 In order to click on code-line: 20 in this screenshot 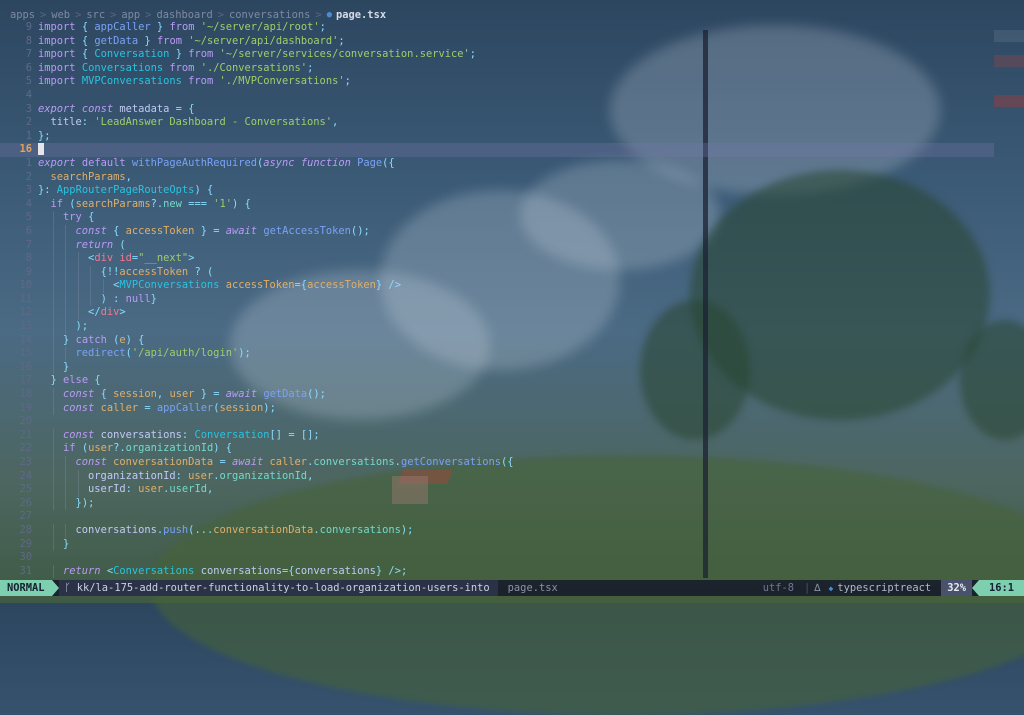, I will do `click(497, 422)`.